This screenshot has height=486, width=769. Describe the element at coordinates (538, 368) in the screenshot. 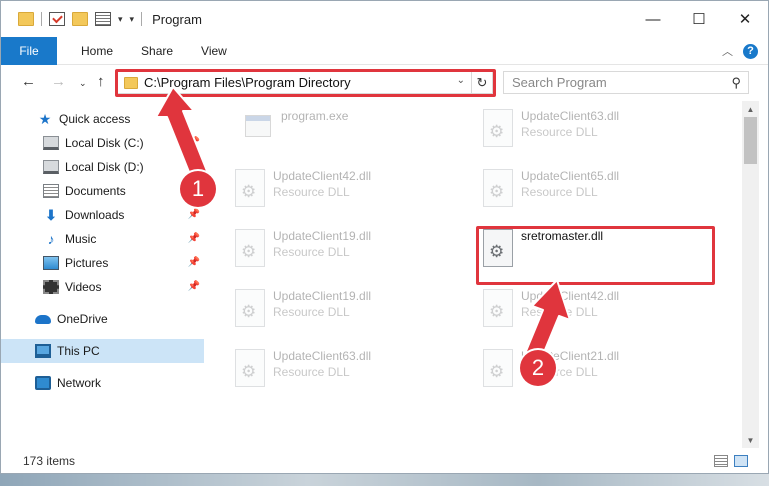

I see `annotation-badge-2: 2` at that location.